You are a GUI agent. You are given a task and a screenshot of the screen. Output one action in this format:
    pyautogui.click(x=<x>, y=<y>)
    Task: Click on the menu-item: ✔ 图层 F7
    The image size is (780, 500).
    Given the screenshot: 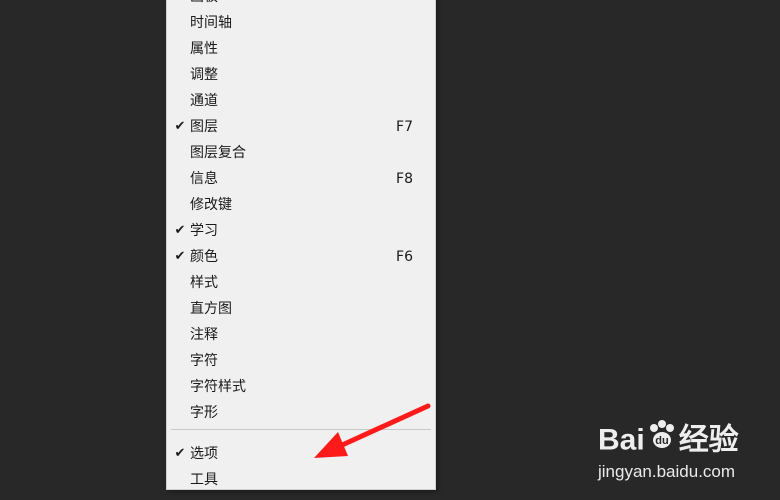 What is the action you would take?
    pyautogui.click(x=301, y=127)
    